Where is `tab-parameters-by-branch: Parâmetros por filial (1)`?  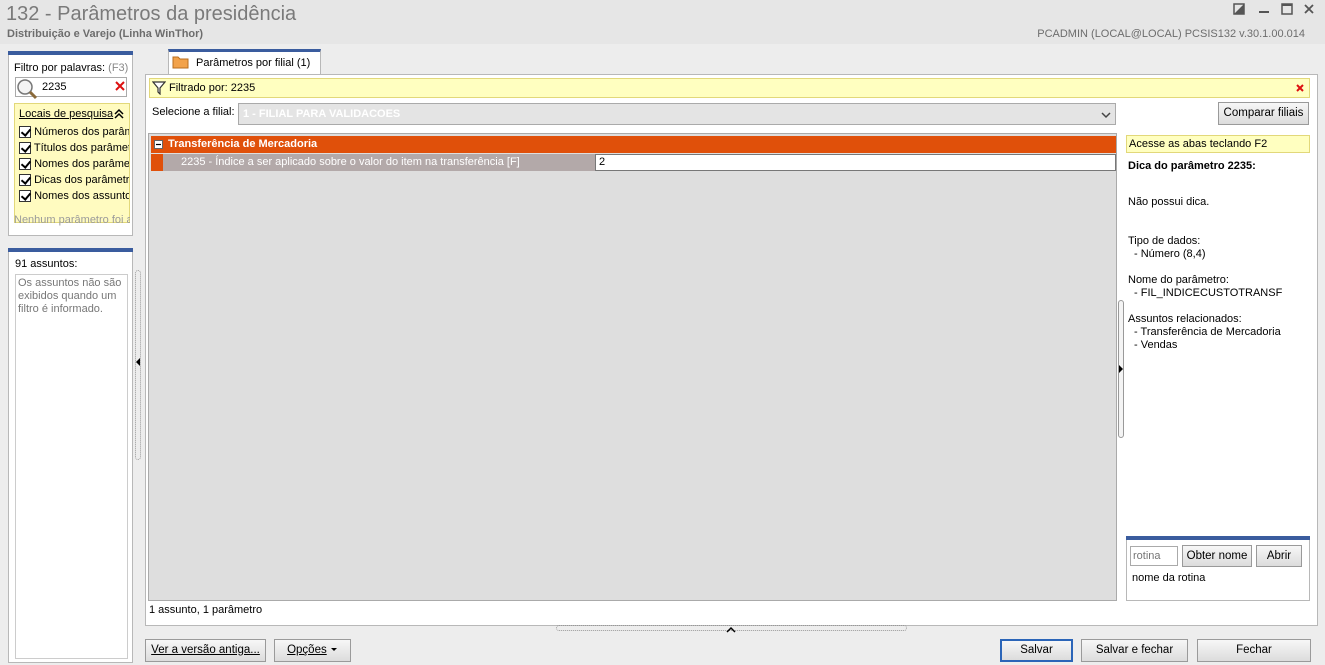
tab-parameters-by-branch: Parâmetros por filial (1) is located at coordinates (244, 62).